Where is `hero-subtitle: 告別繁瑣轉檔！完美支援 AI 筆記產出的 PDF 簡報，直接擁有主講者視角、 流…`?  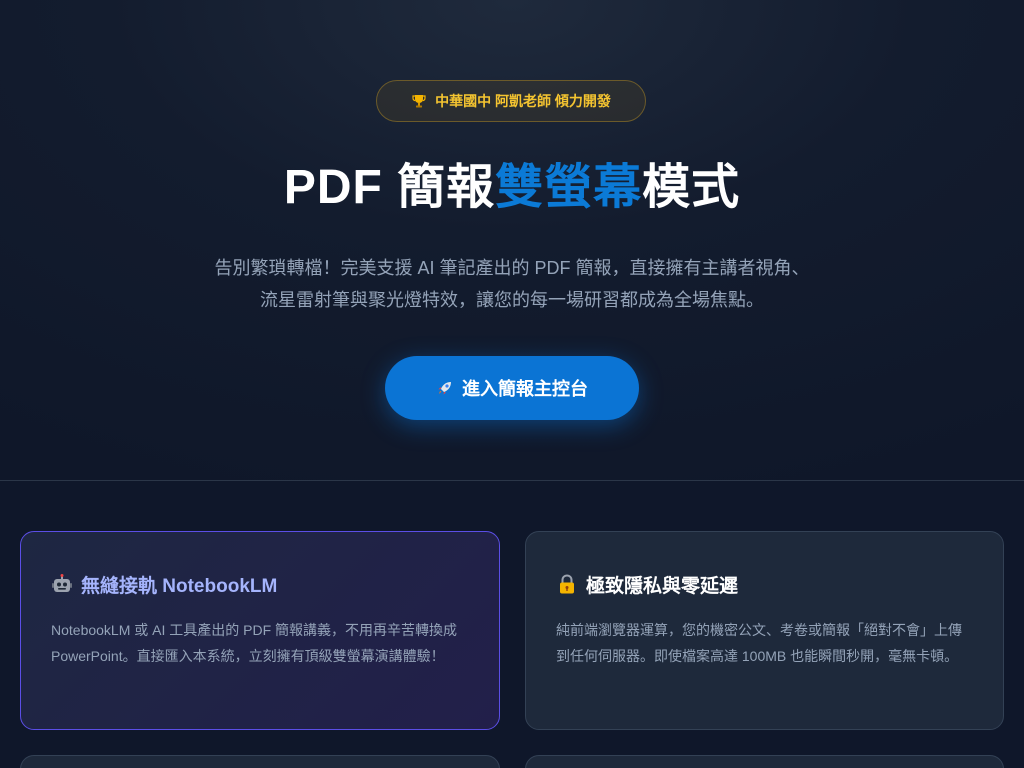
hero-subtitle: 告別繁瑣轉檔！完美支援 AI 筆記產出的 PDF 簡報，直接擁有主講者視角、 流… is located at coordinates (512, 284).